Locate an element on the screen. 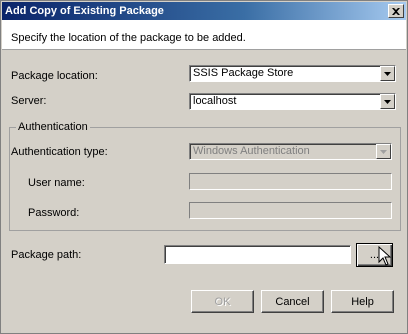  package-path-input is located at coordinates (257, 254).